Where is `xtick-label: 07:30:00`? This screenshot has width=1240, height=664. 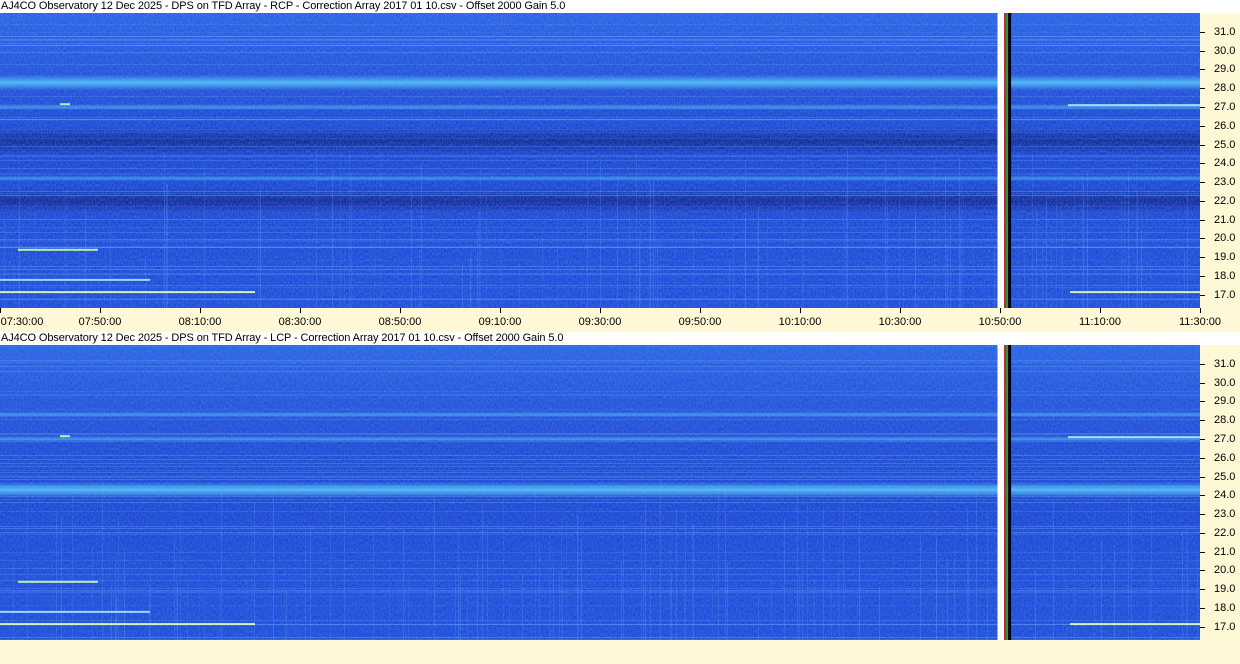
xtick-label: 07:30:00 is located at coordinates (22, 322).